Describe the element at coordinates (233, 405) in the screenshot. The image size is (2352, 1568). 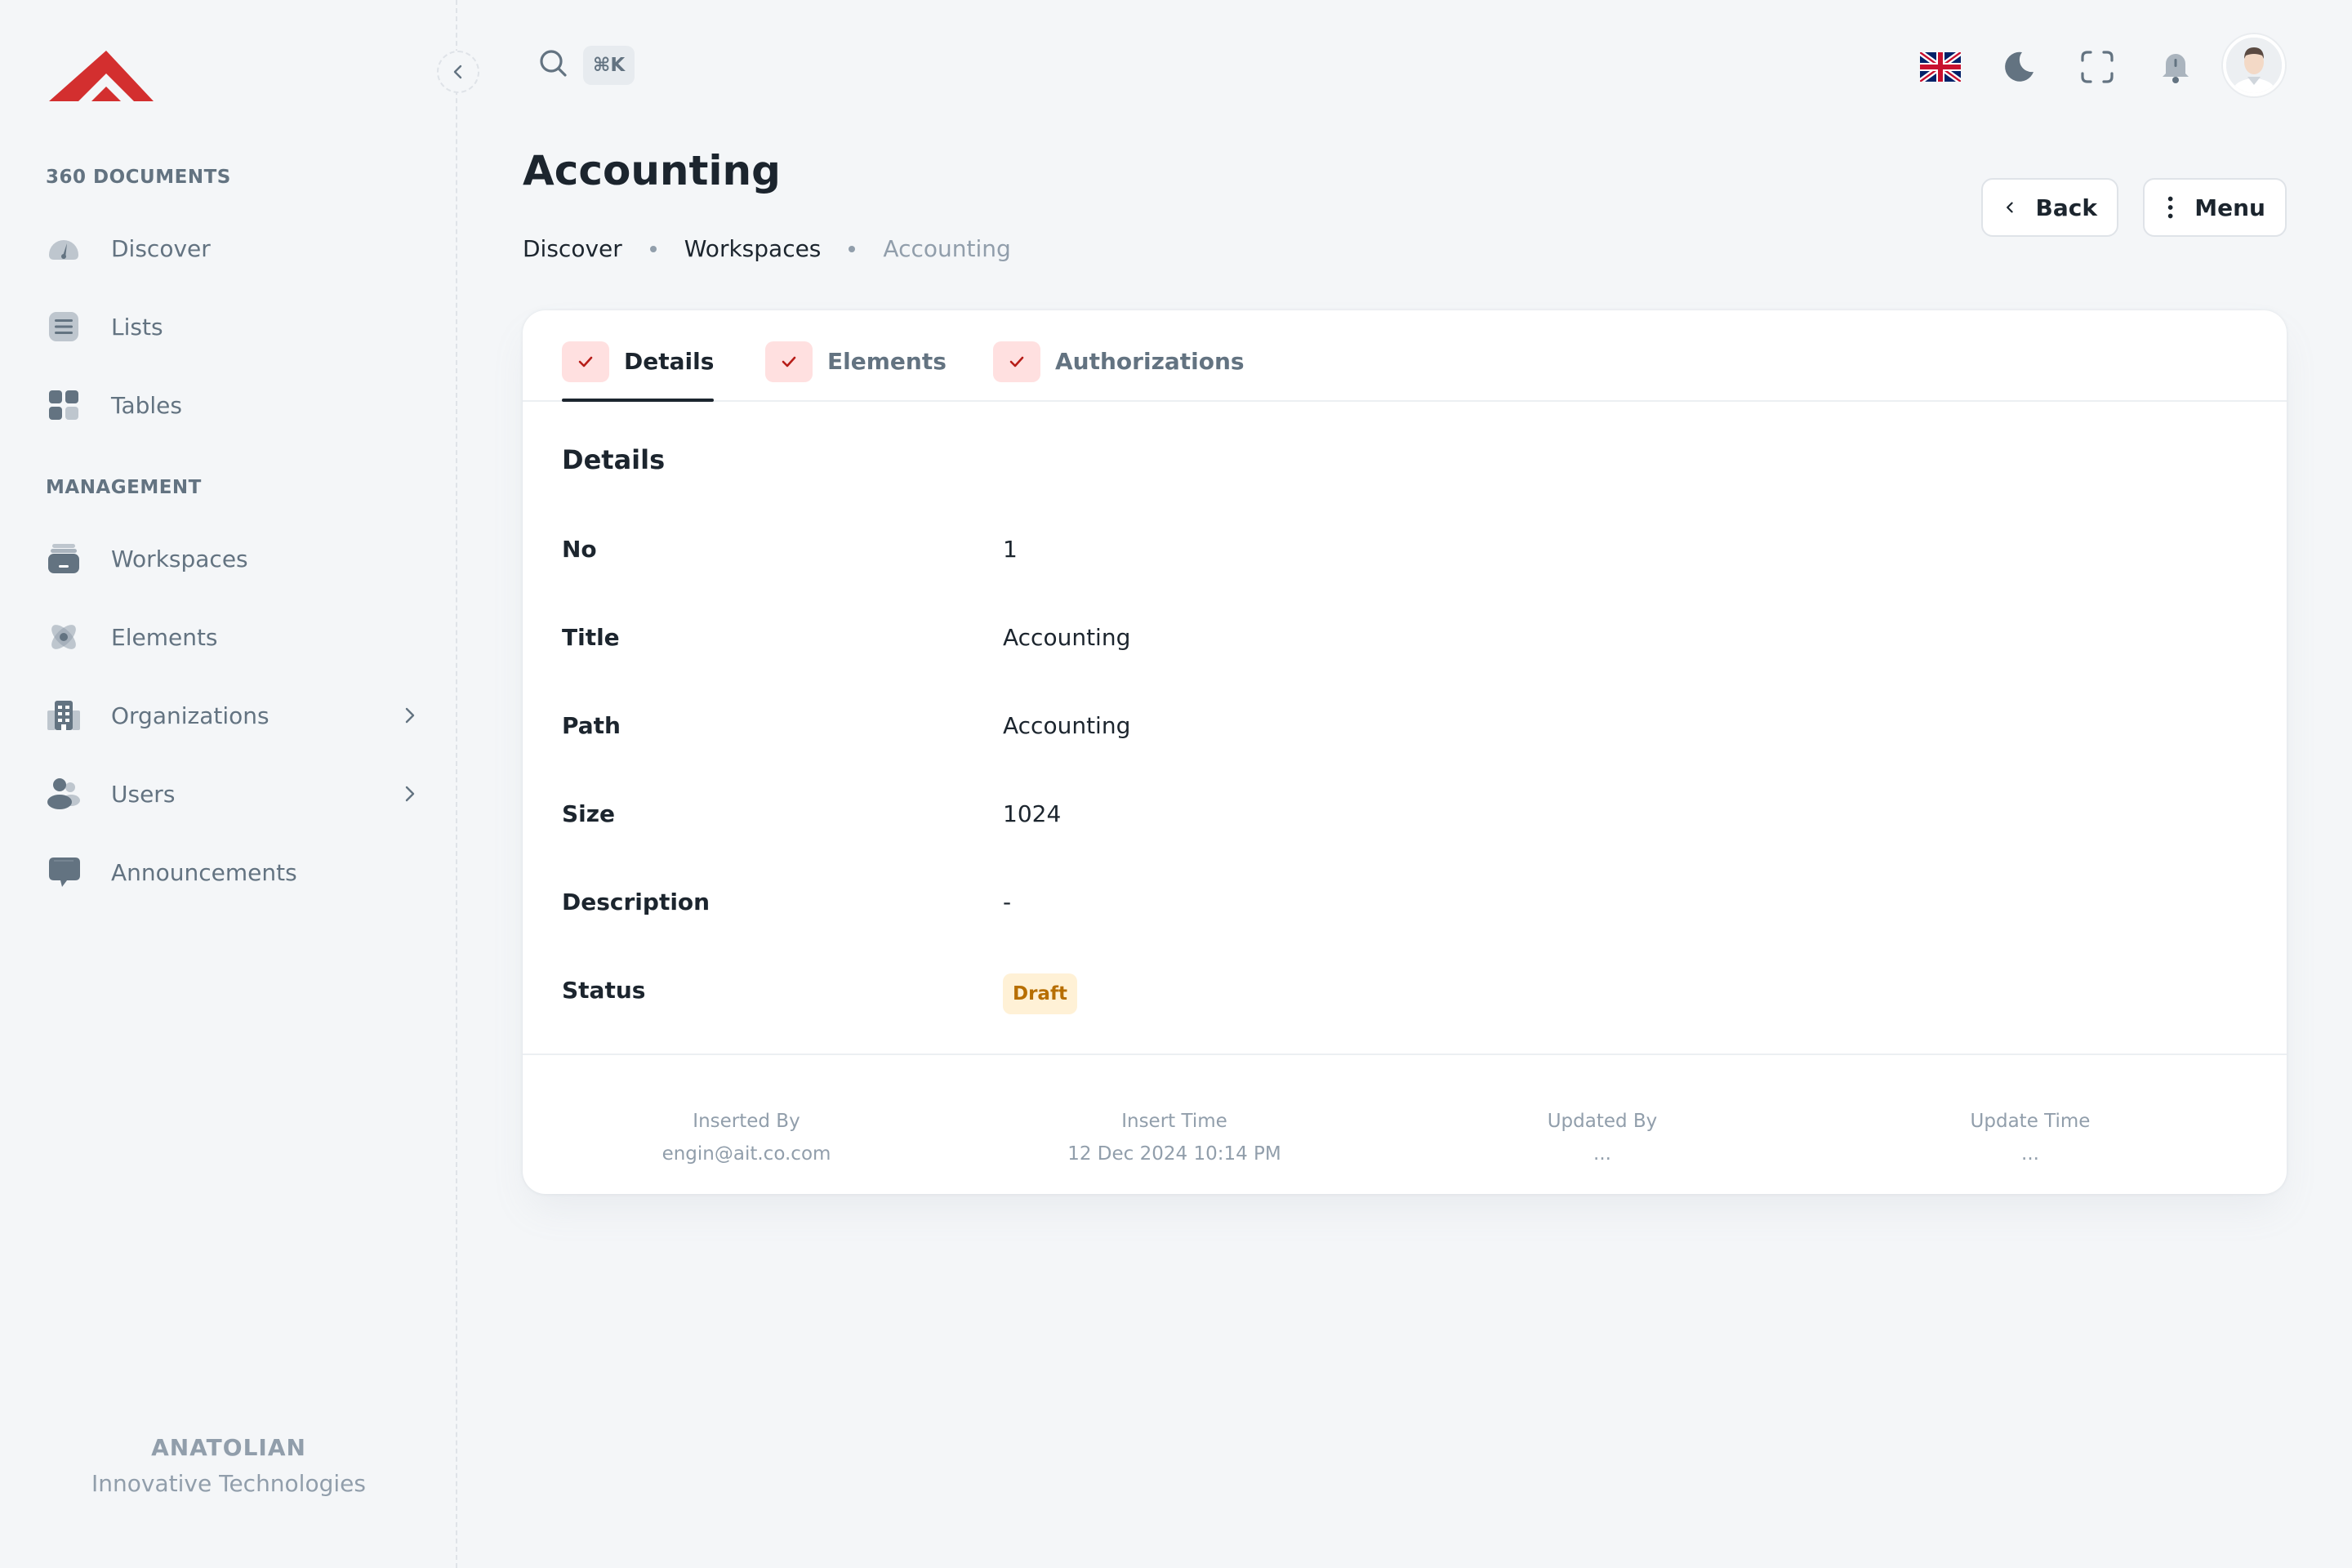
I see `sidebar-item-tables: Tables` at that location.